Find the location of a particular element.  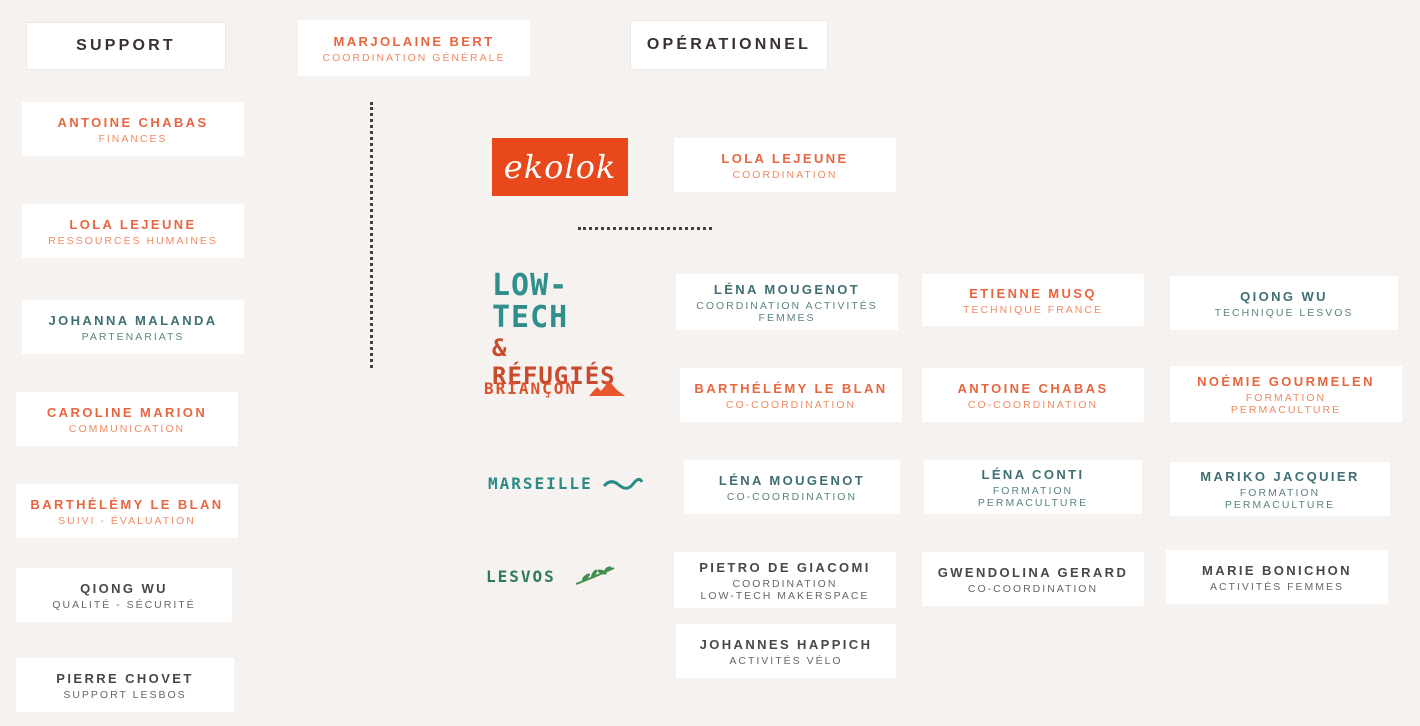

ekolok-coordination-card: LOLA LEJEUNE COORDINATION is located at coordinates (785, 165).